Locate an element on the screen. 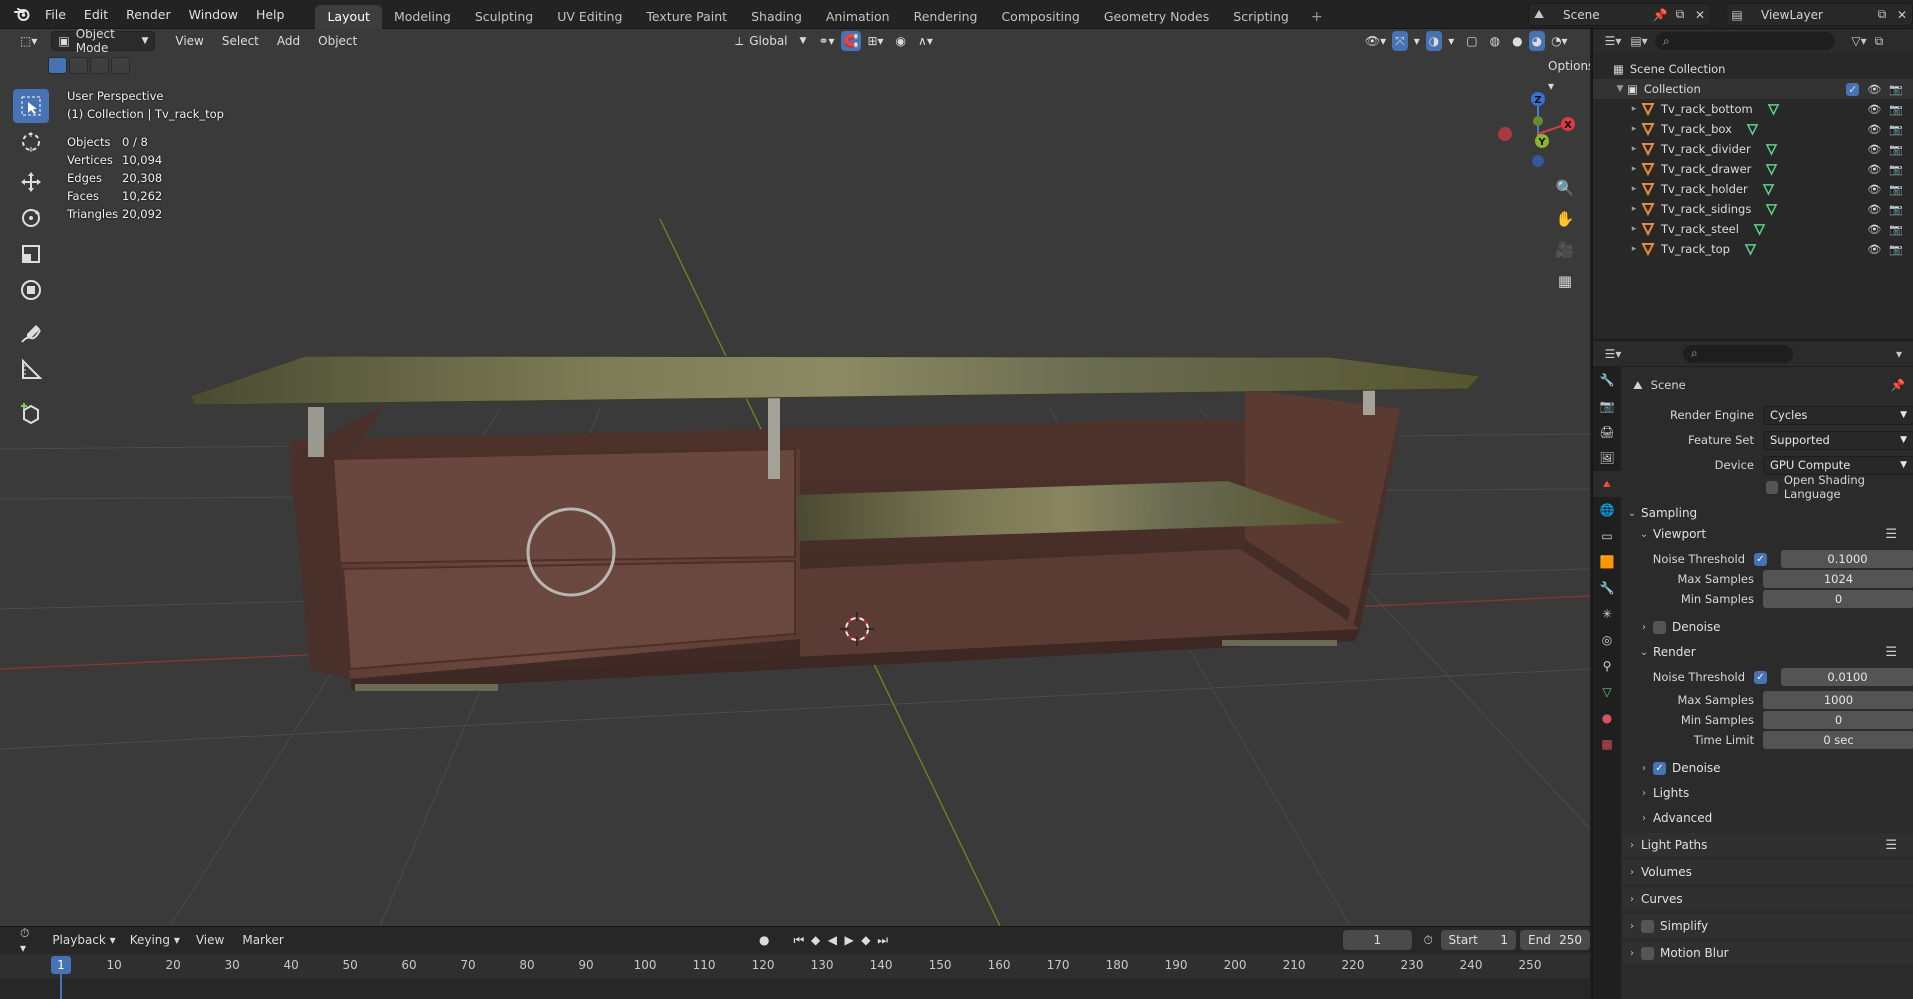 Image resolution: width=1913 pixels, height=999 pixels. scene-selector: ⛰ Scene 📌 ⧉ ✕ is located at coordinates (1619, 14).